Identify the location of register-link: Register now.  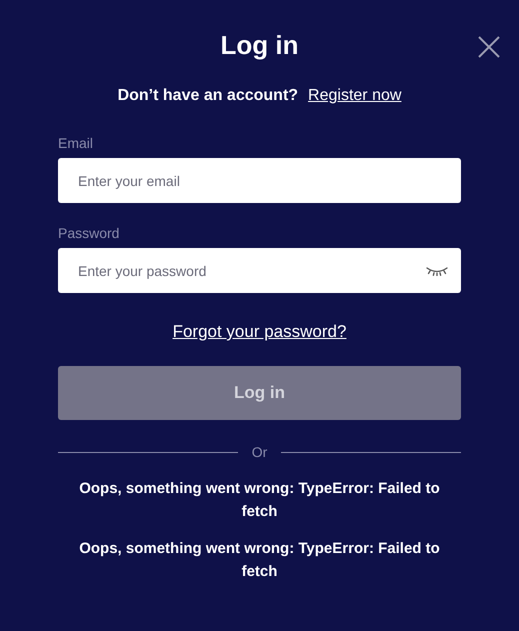
(355, 96).